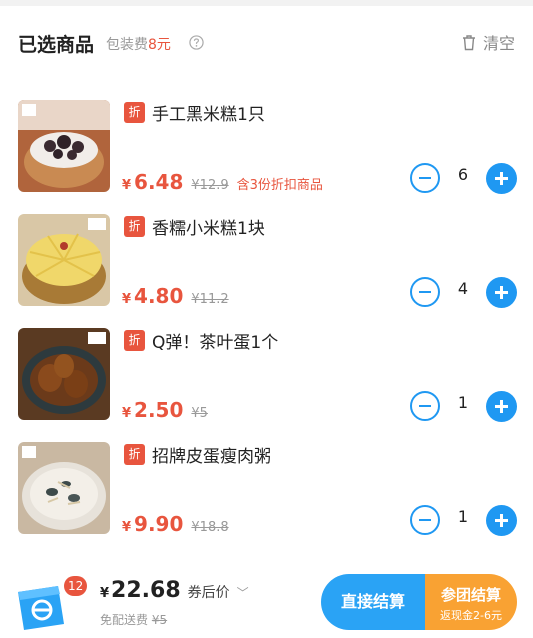 Image resolution: width=533 pixels, height=638 pixels. I want to click on price-row: ¥2.50 ¥5, so click(165, 410).